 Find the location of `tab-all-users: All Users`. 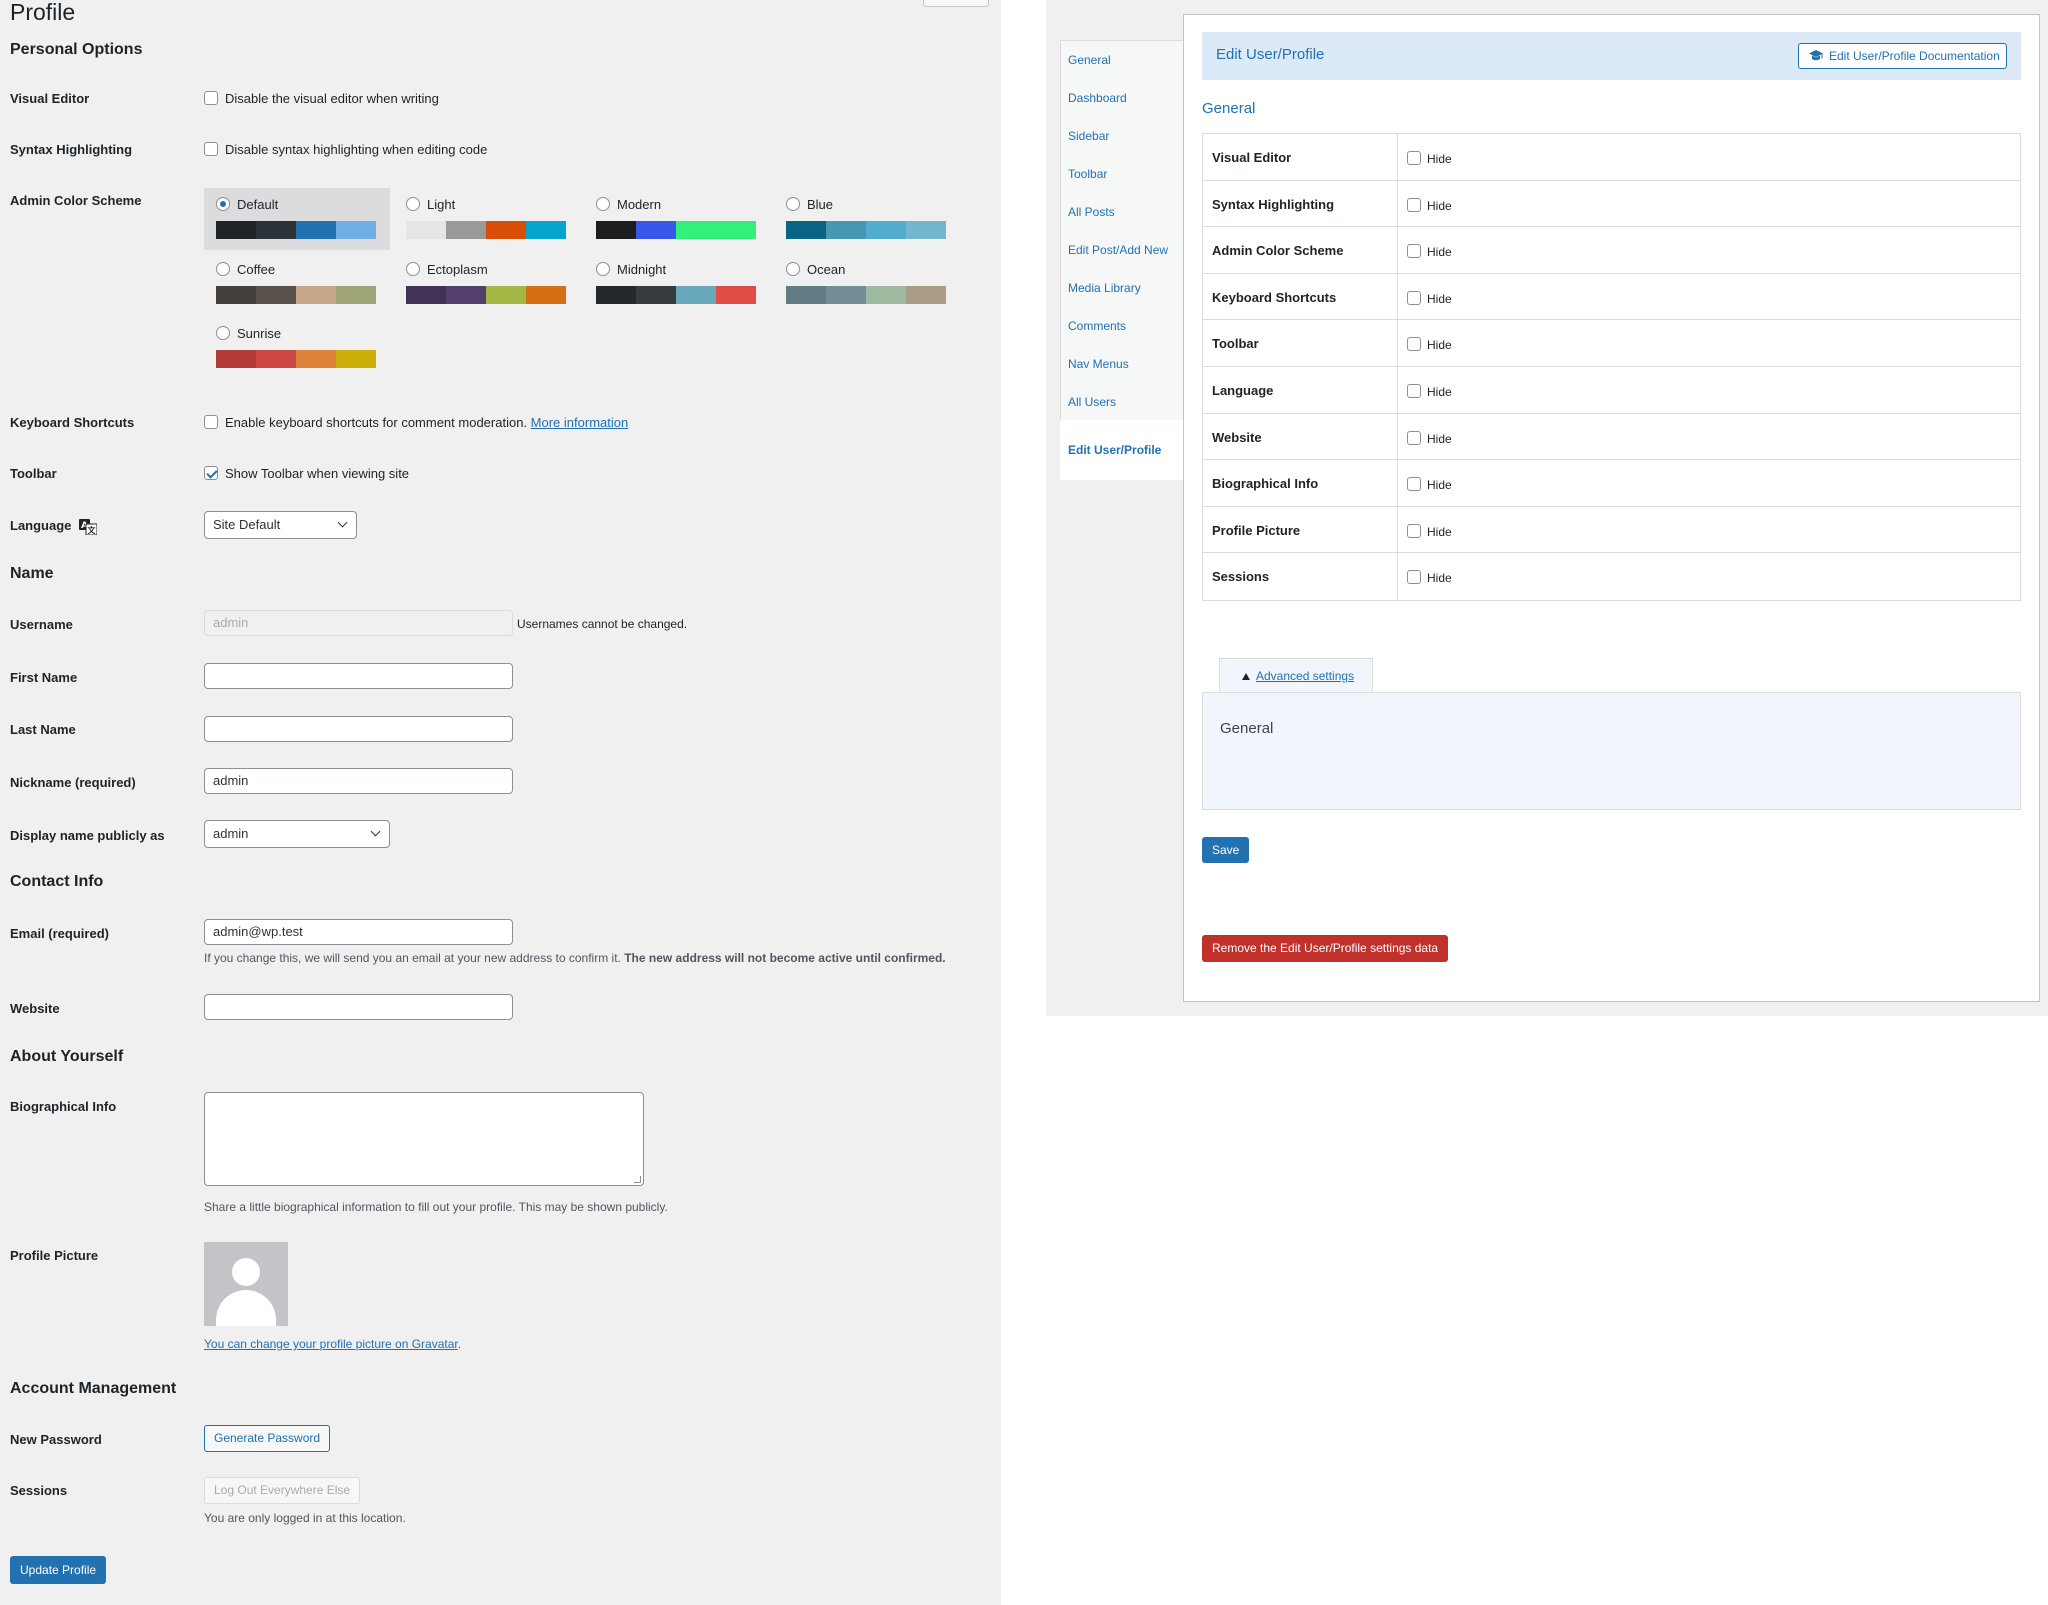

tab-all-users: All Users is located at coordinates (1092, 402).